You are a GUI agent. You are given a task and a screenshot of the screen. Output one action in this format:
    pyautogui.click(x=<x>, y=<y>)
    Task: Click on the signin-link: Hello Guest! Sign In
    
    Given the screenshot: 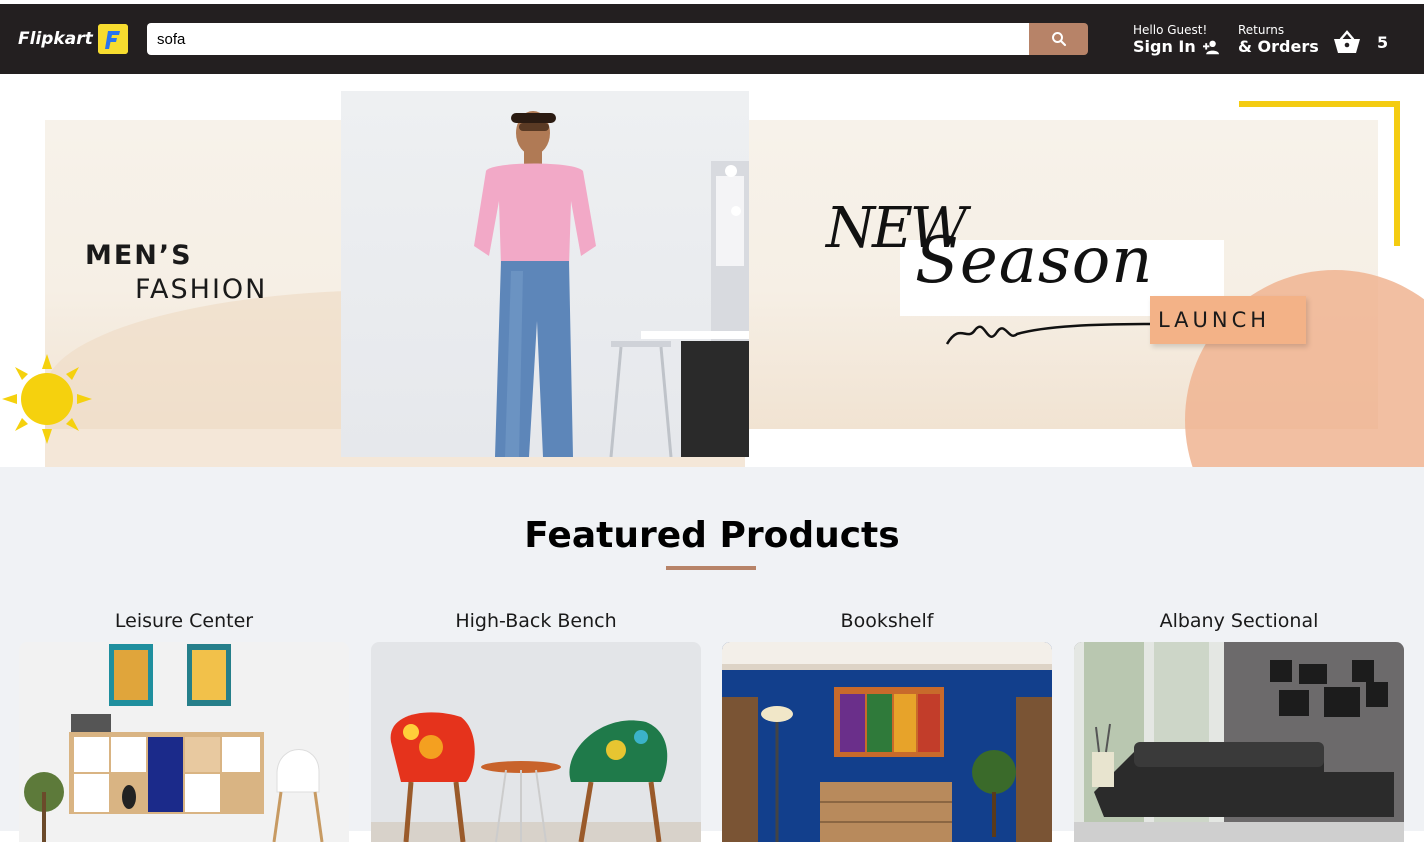 What is the action you would take?
    pyautogui.click(x=1177, y=40)
    